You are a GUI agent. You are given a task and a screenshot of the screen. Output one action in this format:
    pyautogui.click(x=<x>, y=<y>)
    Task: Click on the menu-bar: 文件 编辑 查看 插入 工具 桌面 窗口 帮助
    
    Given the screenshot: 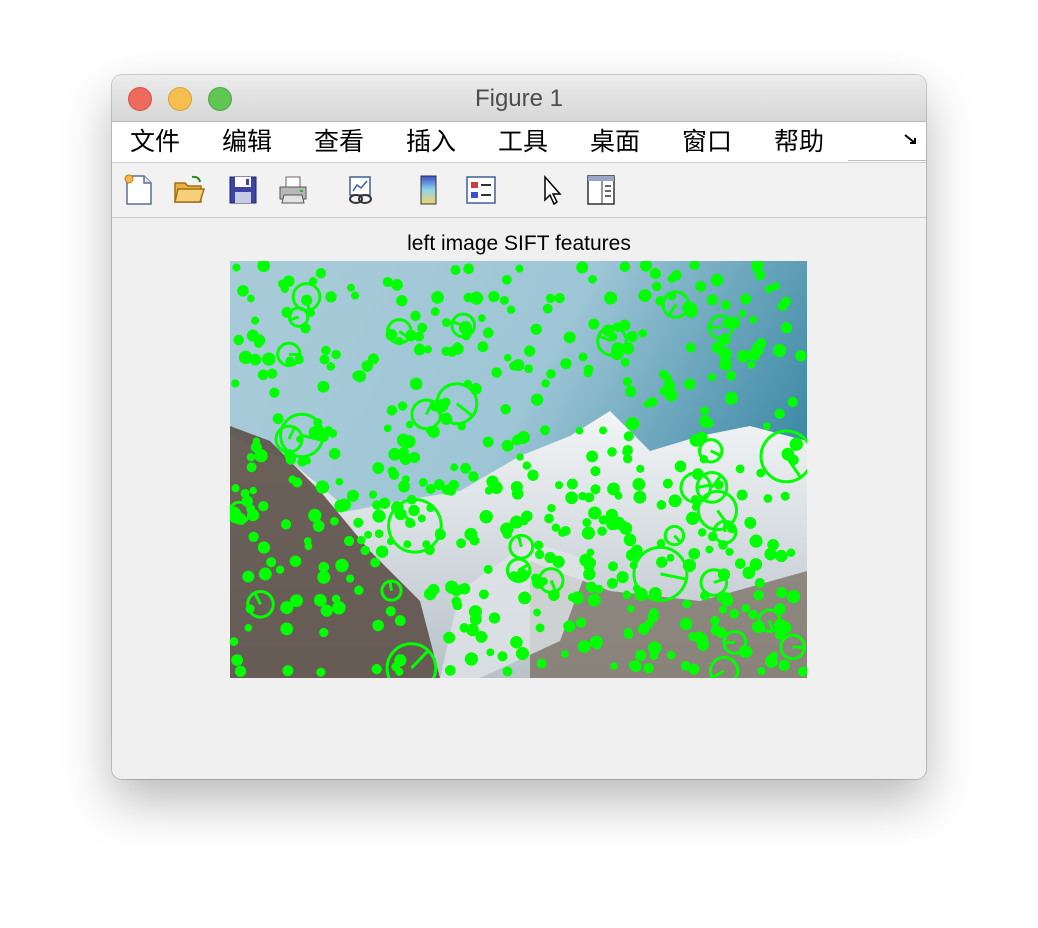 What is the action you would take?
    pyautogui.click(x=519, y=142)
    